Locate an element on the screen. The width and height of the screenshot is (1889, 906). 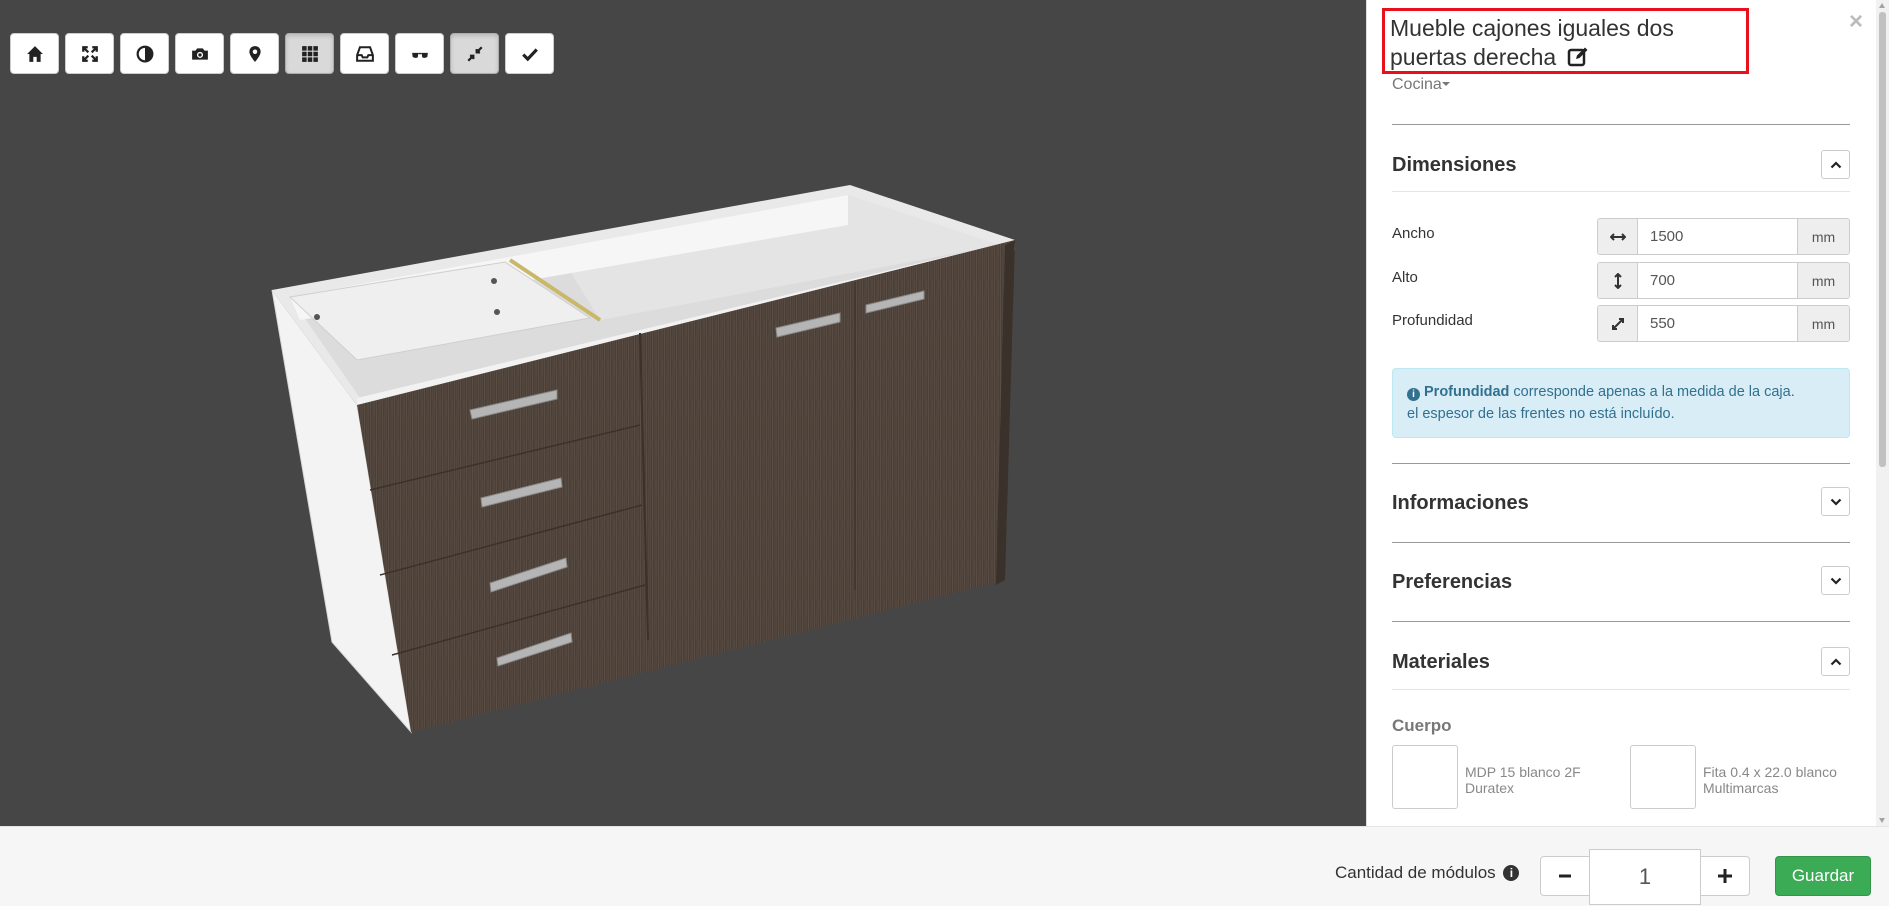
compress-icon is located at coordinates (474, 53).